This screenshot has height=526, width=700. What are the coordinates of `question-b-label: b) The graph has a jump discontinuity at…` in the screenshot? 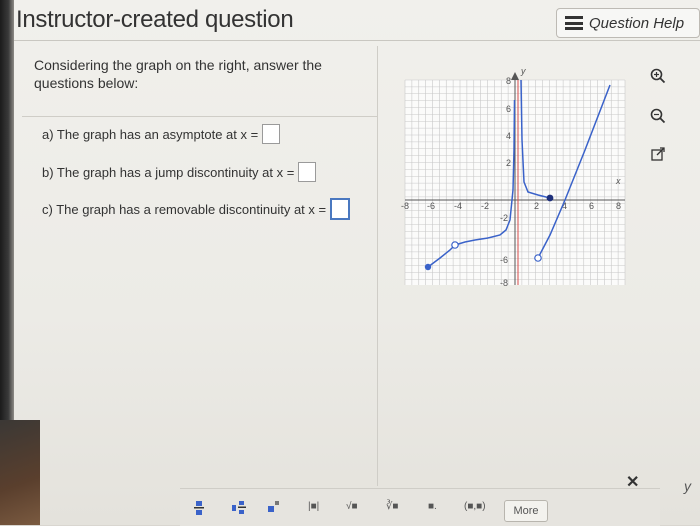 It's located at (168, 172).